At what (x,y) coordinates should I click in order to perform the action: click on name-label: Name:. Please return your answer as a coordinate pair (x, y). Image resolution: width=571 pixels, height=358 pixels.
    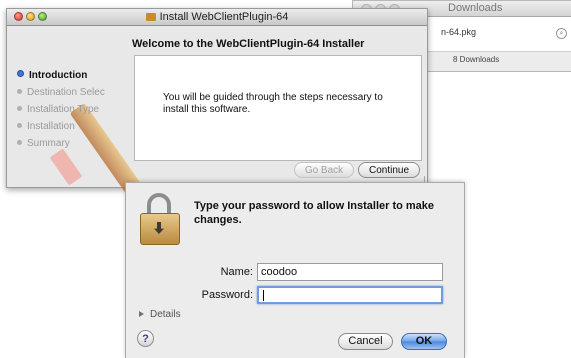
    Looking at the image, I should click on (236, 272).